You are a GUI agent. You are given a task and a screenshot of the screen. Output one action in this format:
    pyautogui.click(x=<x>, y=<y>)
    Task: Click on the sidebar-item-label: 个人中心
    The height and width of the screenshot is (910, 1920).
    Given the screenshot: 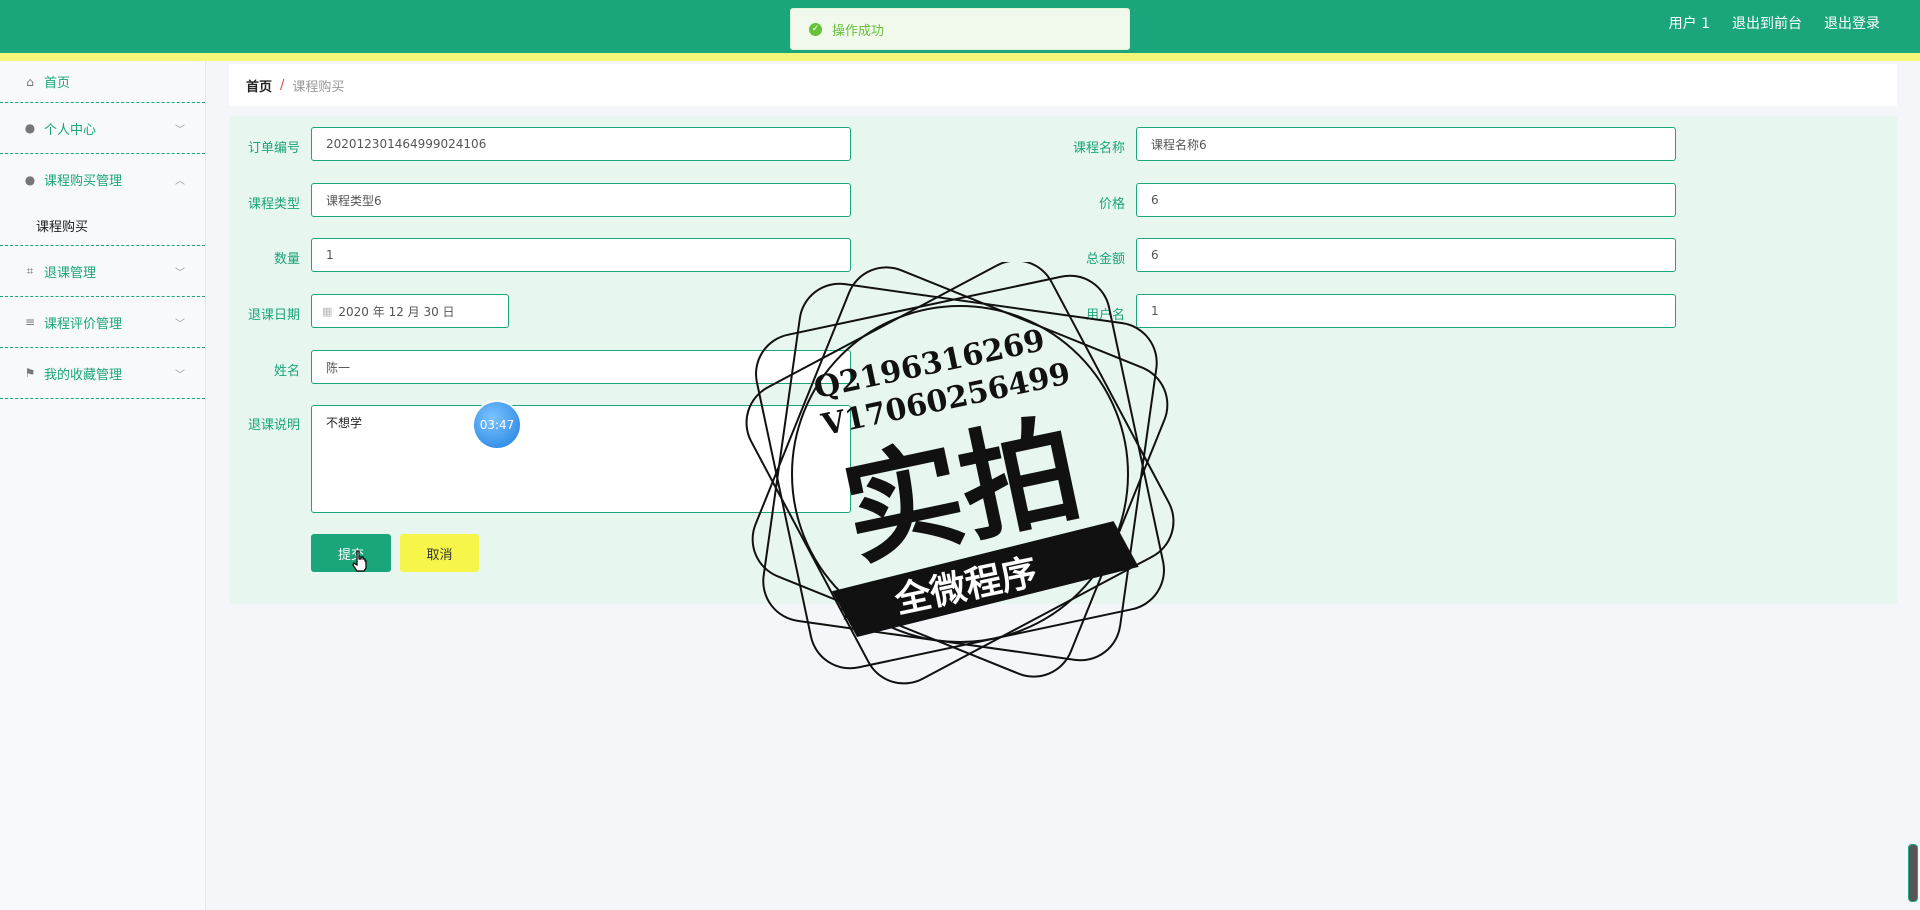 What is the action you would take?
    pyautogui.click(x=70, y=130)
    